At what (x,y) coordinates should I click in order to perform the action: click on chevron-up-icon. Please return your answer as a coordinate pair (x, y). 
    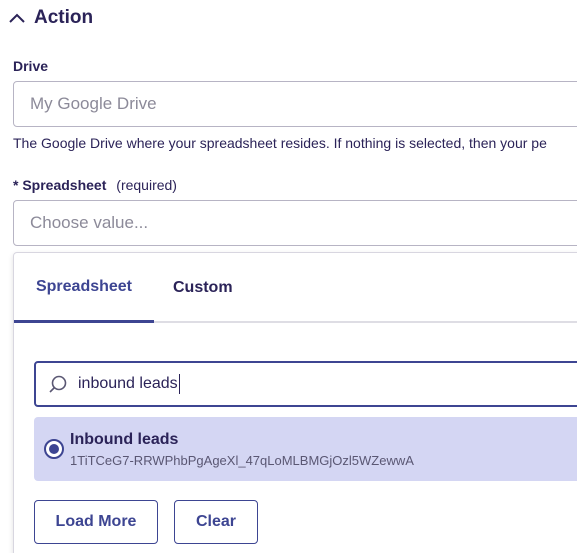
    Looking at the image, I should click on (17, 18).